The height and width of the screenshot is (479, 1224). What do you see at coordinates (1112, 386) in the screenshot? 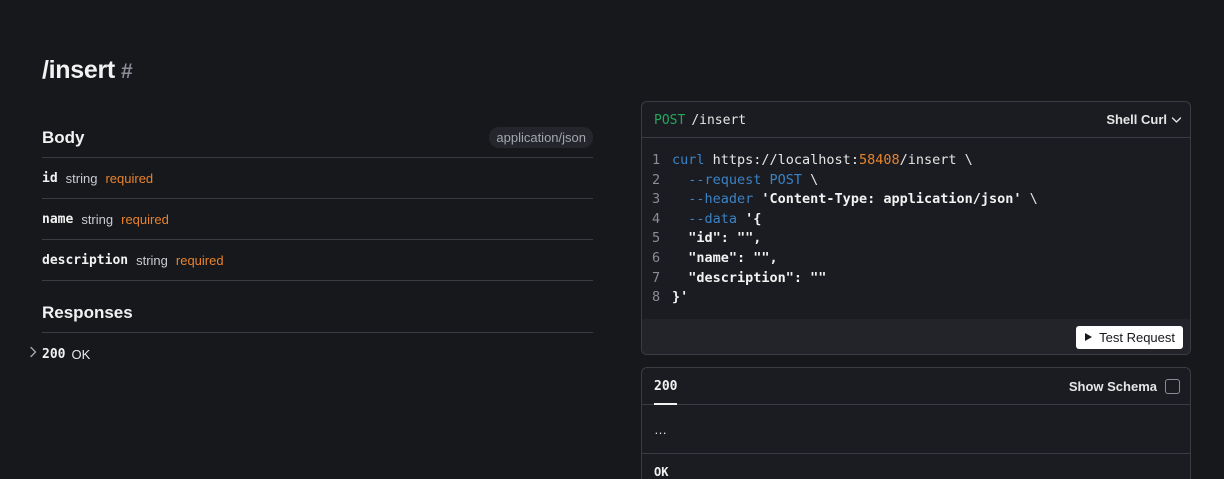
I see `show-schema-label: Show Schema` at bounding box center [1112, 386].